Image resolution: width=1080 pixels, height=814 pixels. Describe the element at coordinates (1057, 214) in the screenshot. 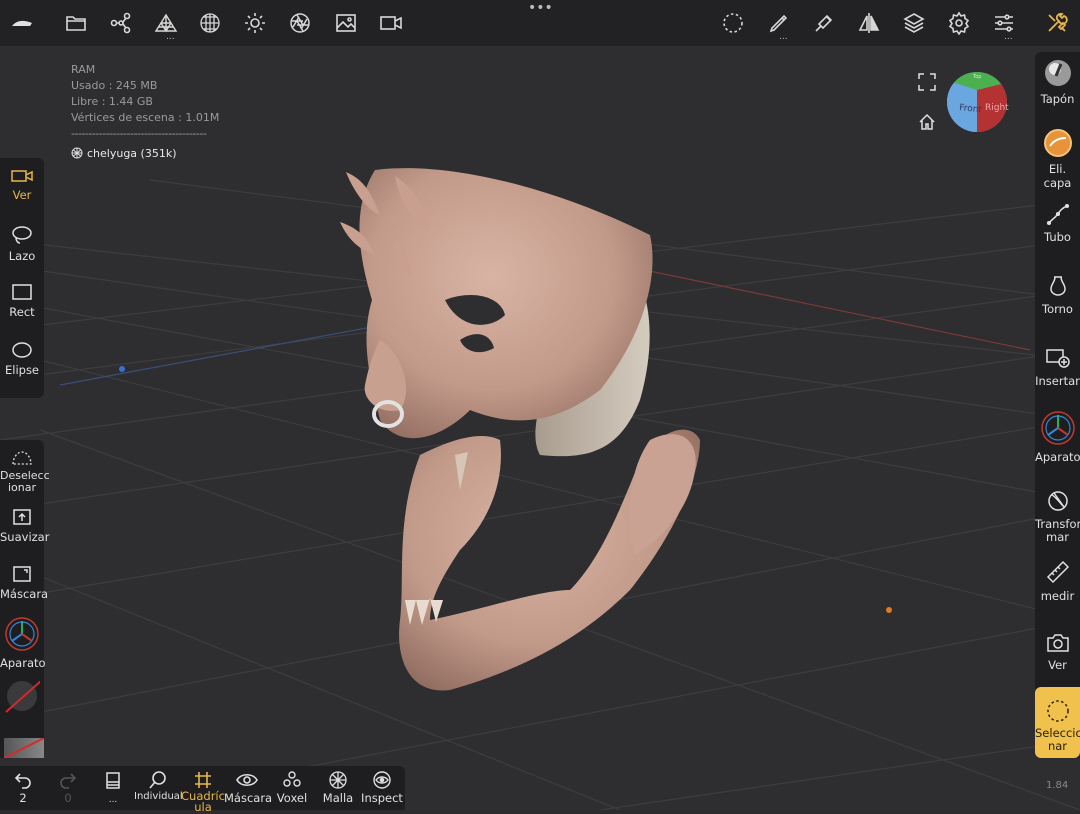

I see `tube-icon` at that location.